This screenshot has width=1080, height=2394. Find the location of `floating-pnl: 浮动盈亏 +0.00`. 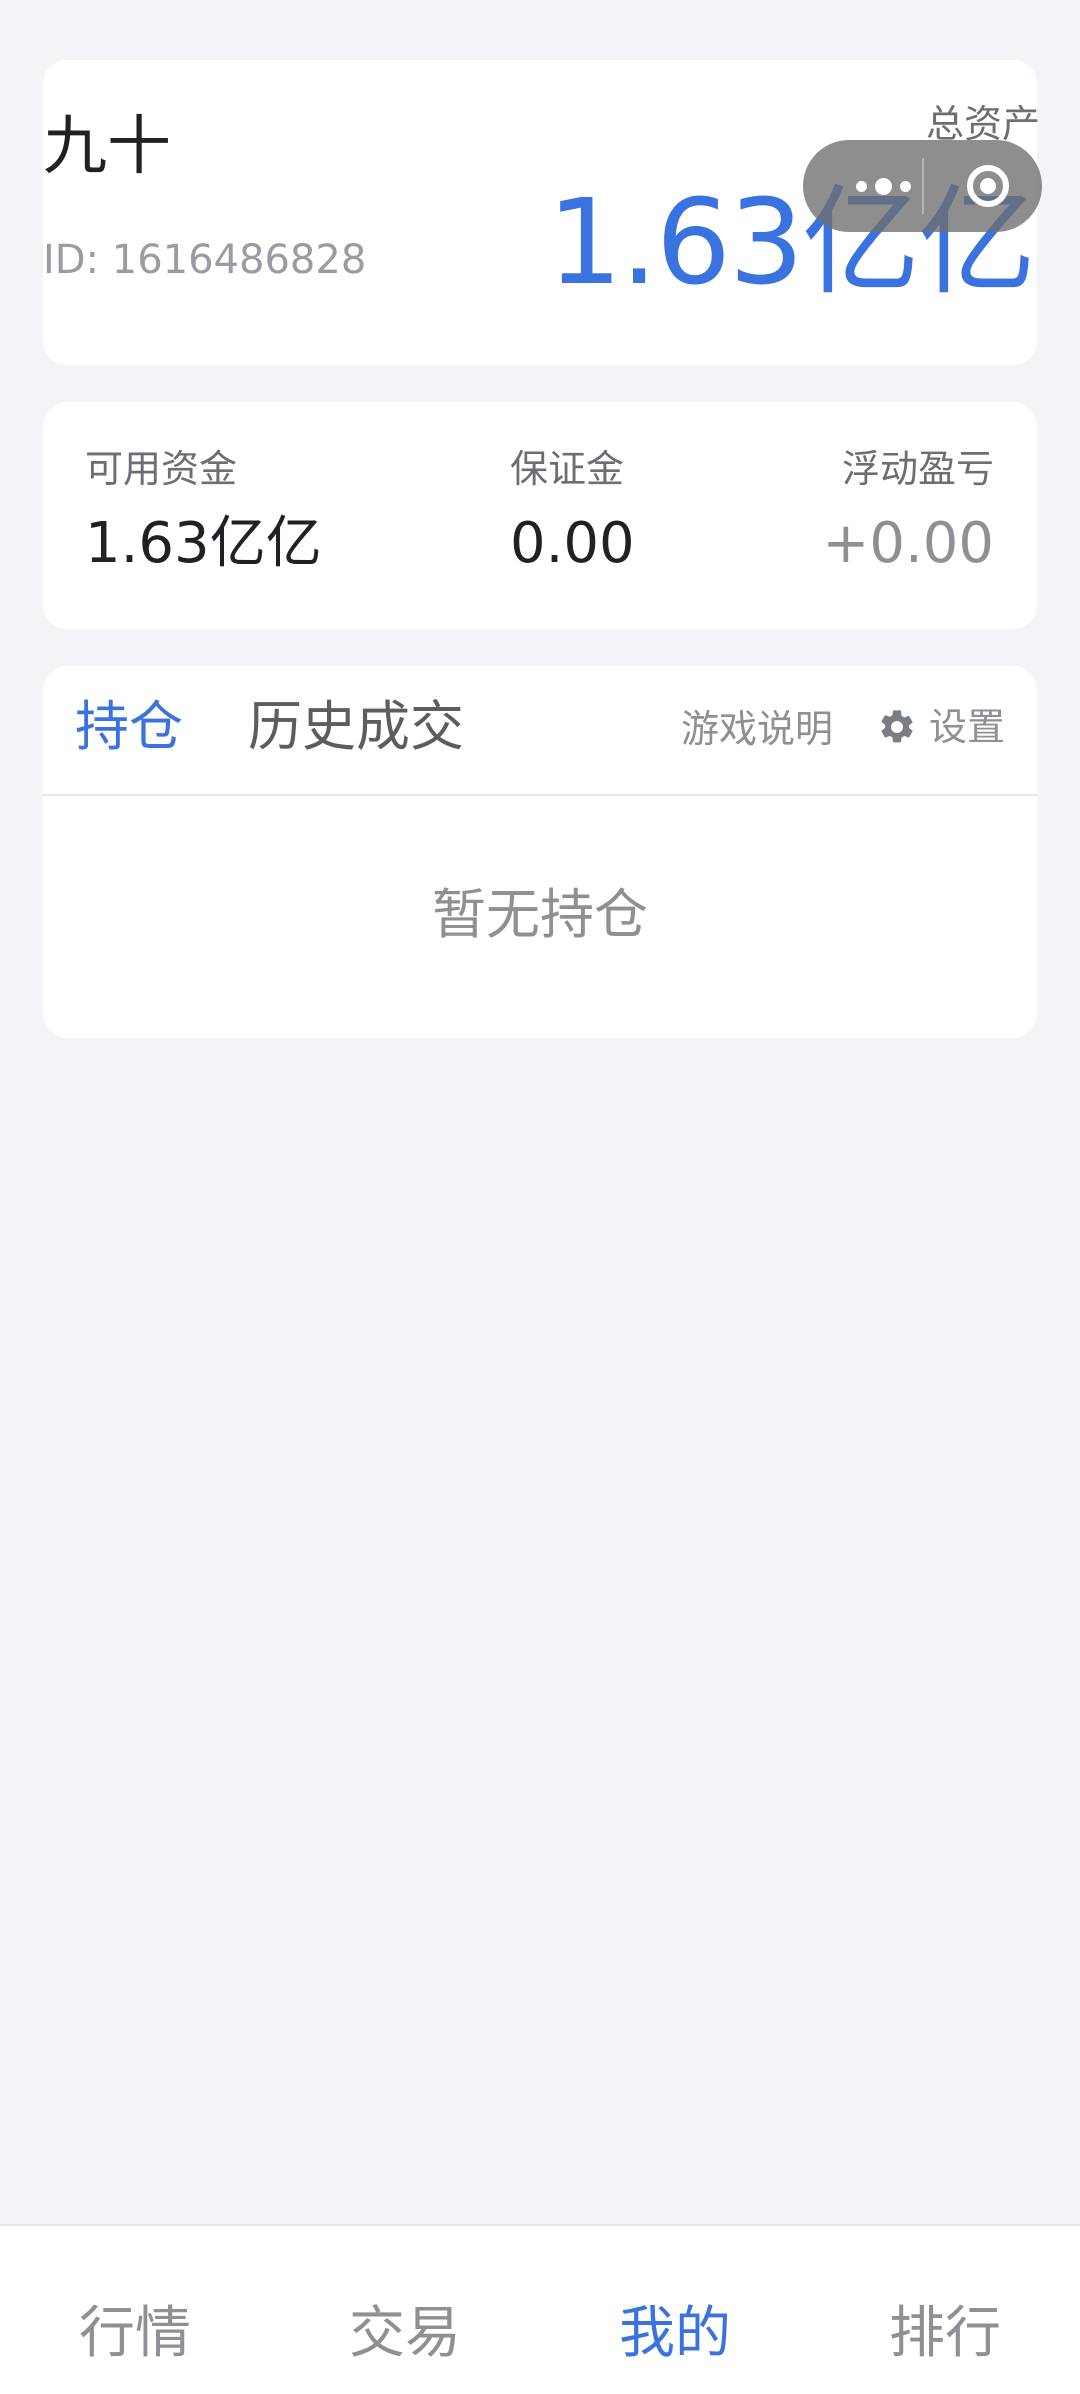

floating-pnl: 浮动盈亏 +0.00 is located at coordinates (908, 511).